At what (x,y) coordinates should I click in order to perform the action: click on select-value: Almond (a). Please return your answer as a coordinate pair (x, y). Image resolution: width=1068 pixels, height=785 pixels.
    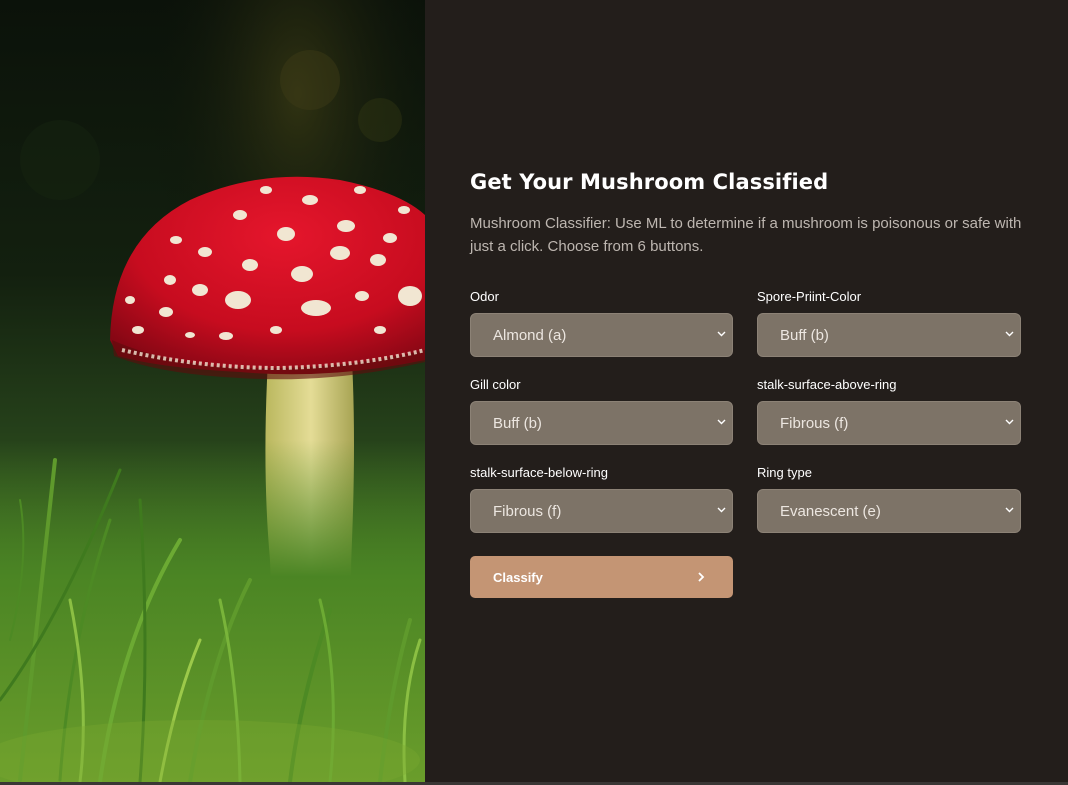
    Looking at the image, I should click on (530, 335).